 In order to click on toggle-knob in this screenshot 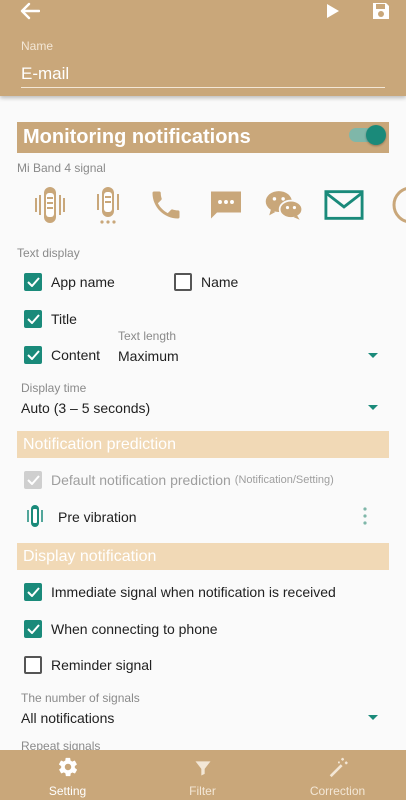, I will do `click(376, 135)`.